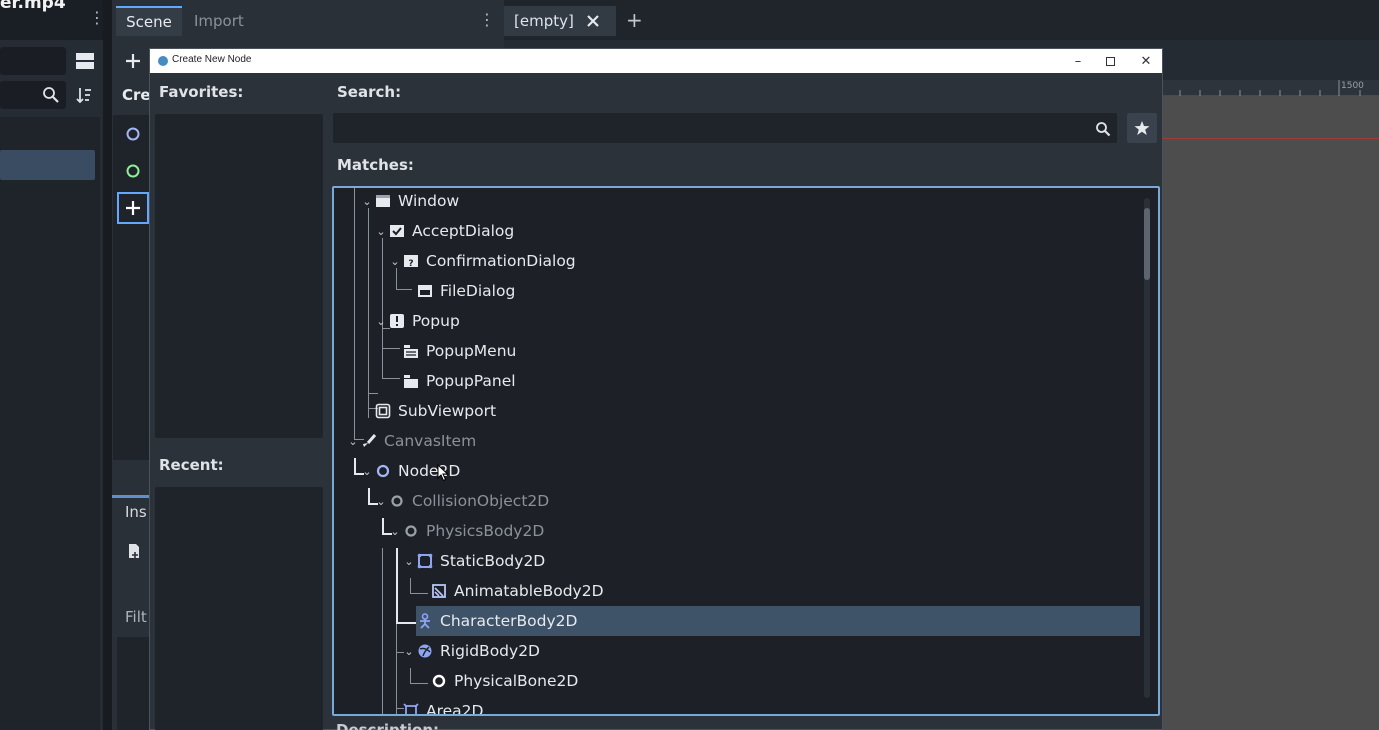  What do you see at coordinates (487, 19) in the screenshot?
I see `scene-dock-menu-icon: ⋮` at bounding box center [487, 19].